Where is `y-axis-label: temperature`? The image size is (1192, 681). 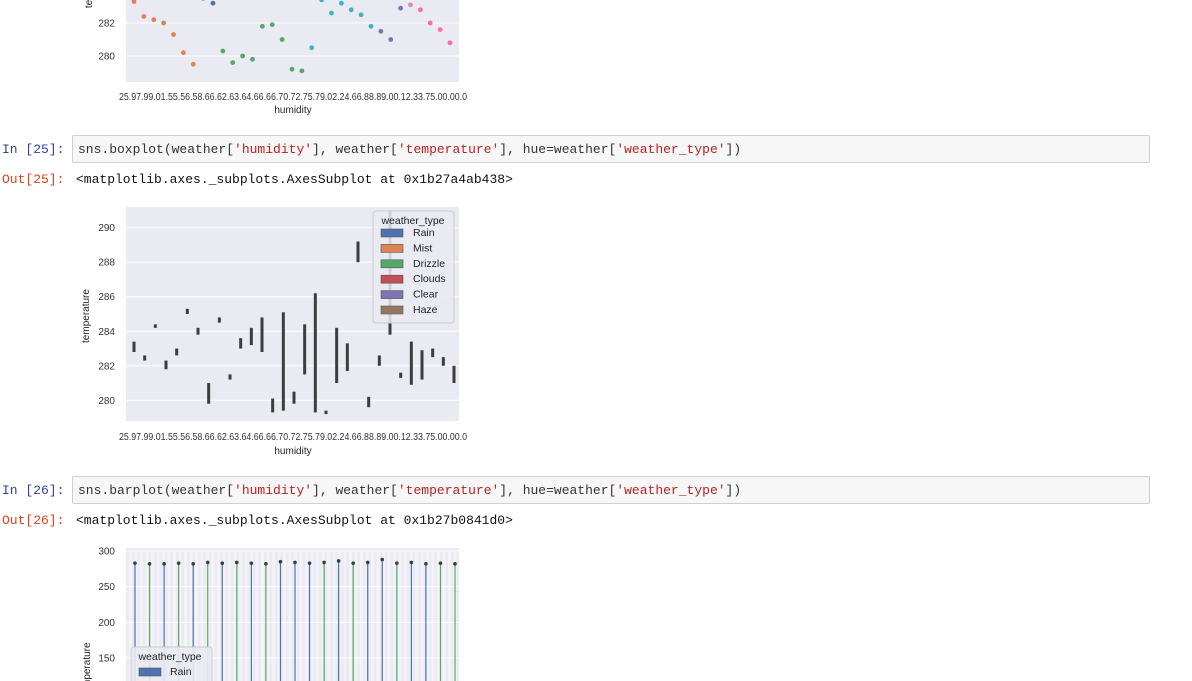
y-axis-label: temperature is located at coordinates (86, 316).